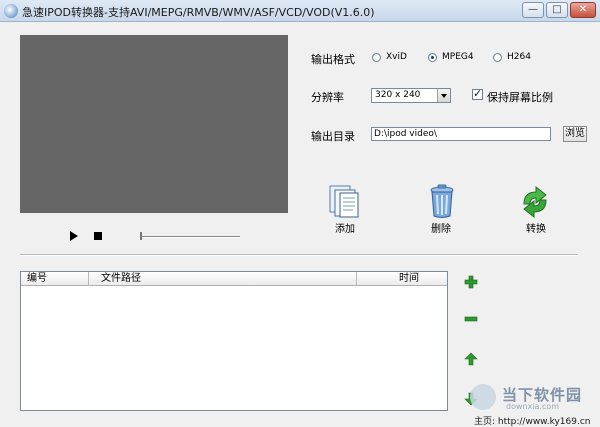 The height and width of the screenshot is (427, 600). What do you see at coordinates (520, 97) in the screenshot?
I see `keep-ratio-label: 保持屏幕比例` at bounding box center [520, 97].